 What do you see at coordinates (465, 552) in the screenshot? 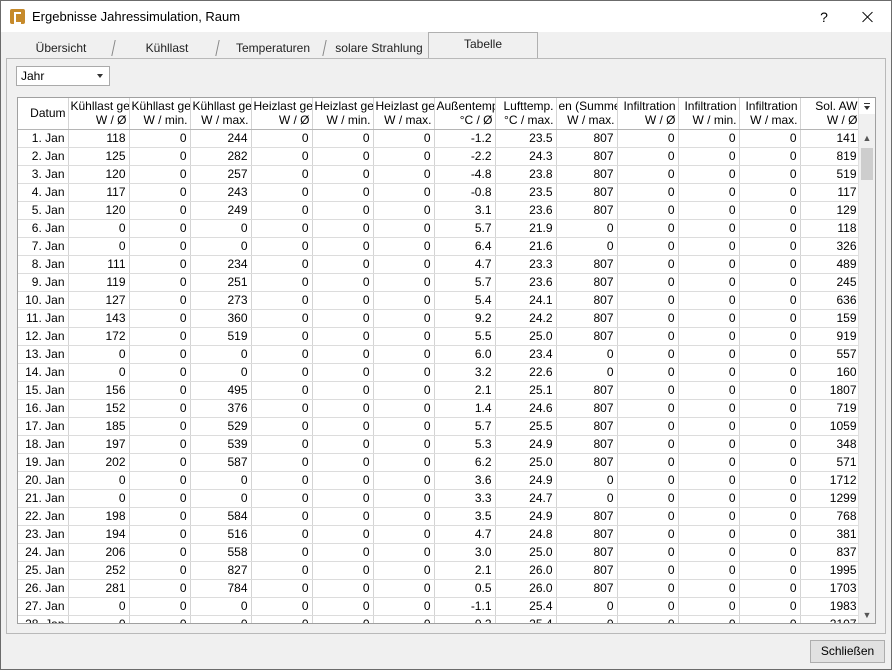
I see `value-cell: 3.0` at bounding box center [465, 552].